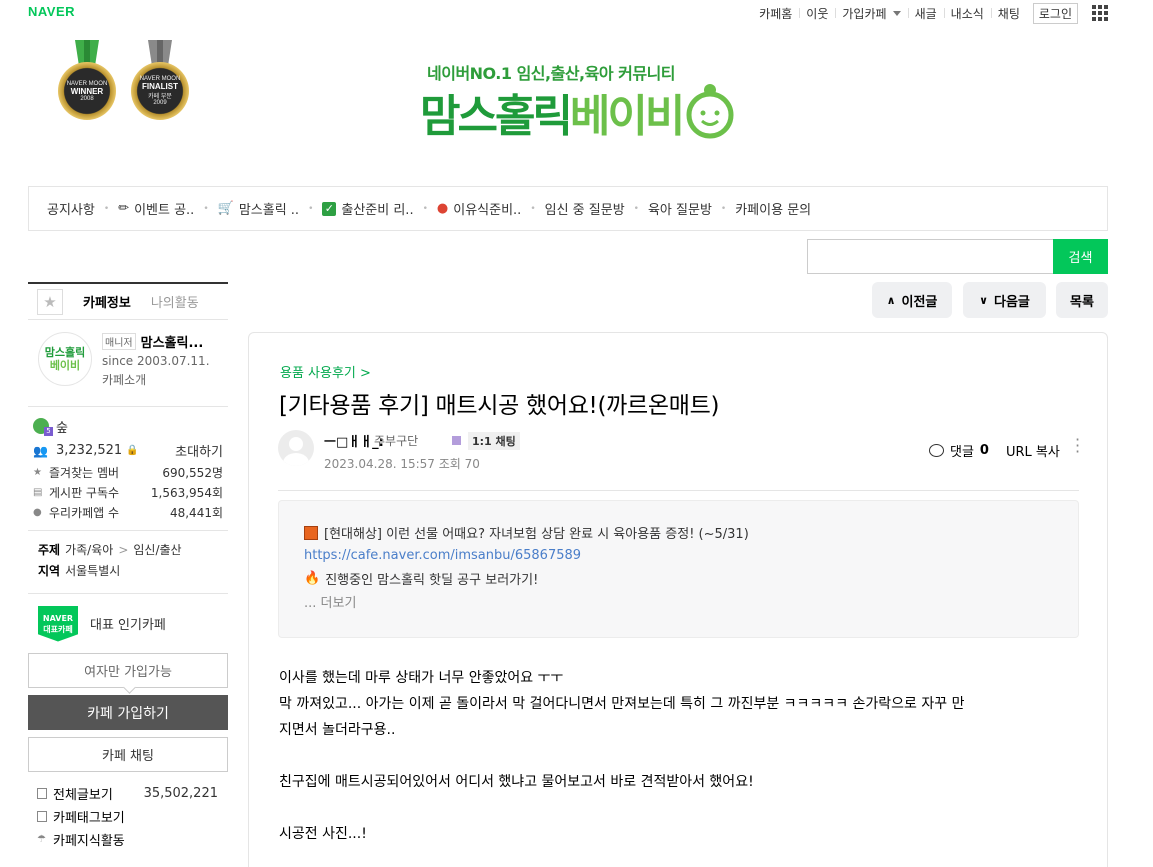 Image resolution: width=1153 pixels, height=867 pixels. I want to click on region-label: 지역, so click(49, 571).